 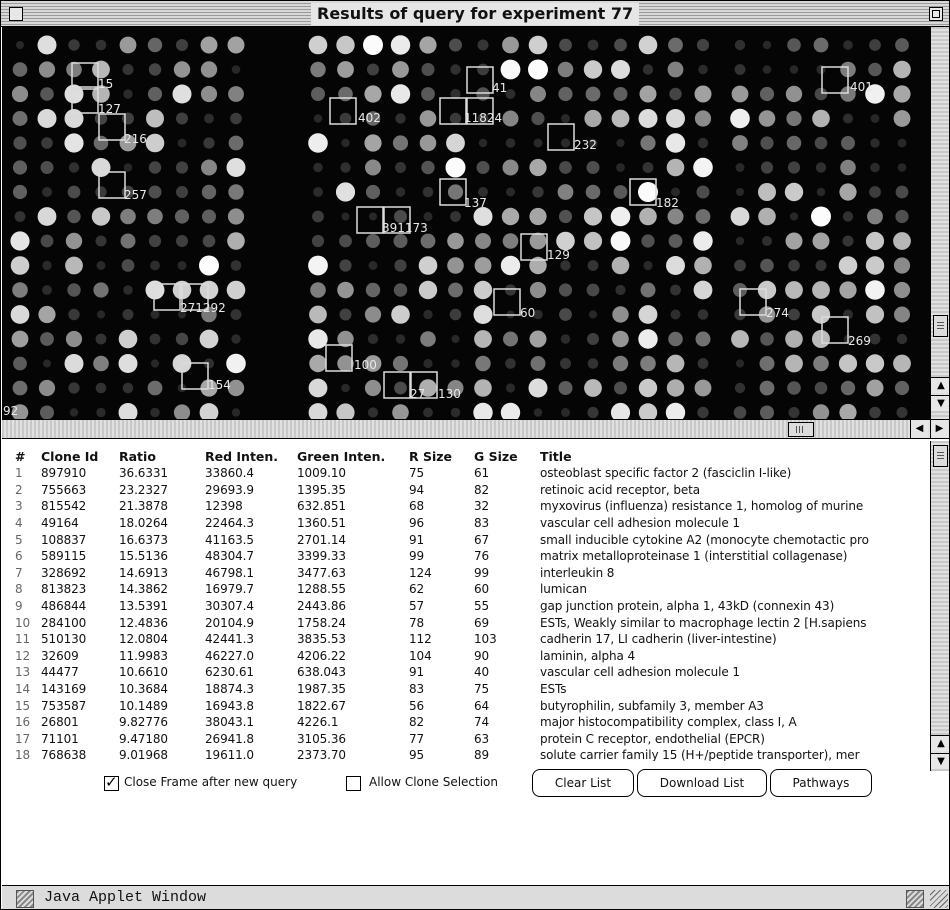 What do you see at coordinates (940, 403) in the screenshot?
I see `image-scroll-down-arrow-icon: ▼` at bounding box center [940, 403].